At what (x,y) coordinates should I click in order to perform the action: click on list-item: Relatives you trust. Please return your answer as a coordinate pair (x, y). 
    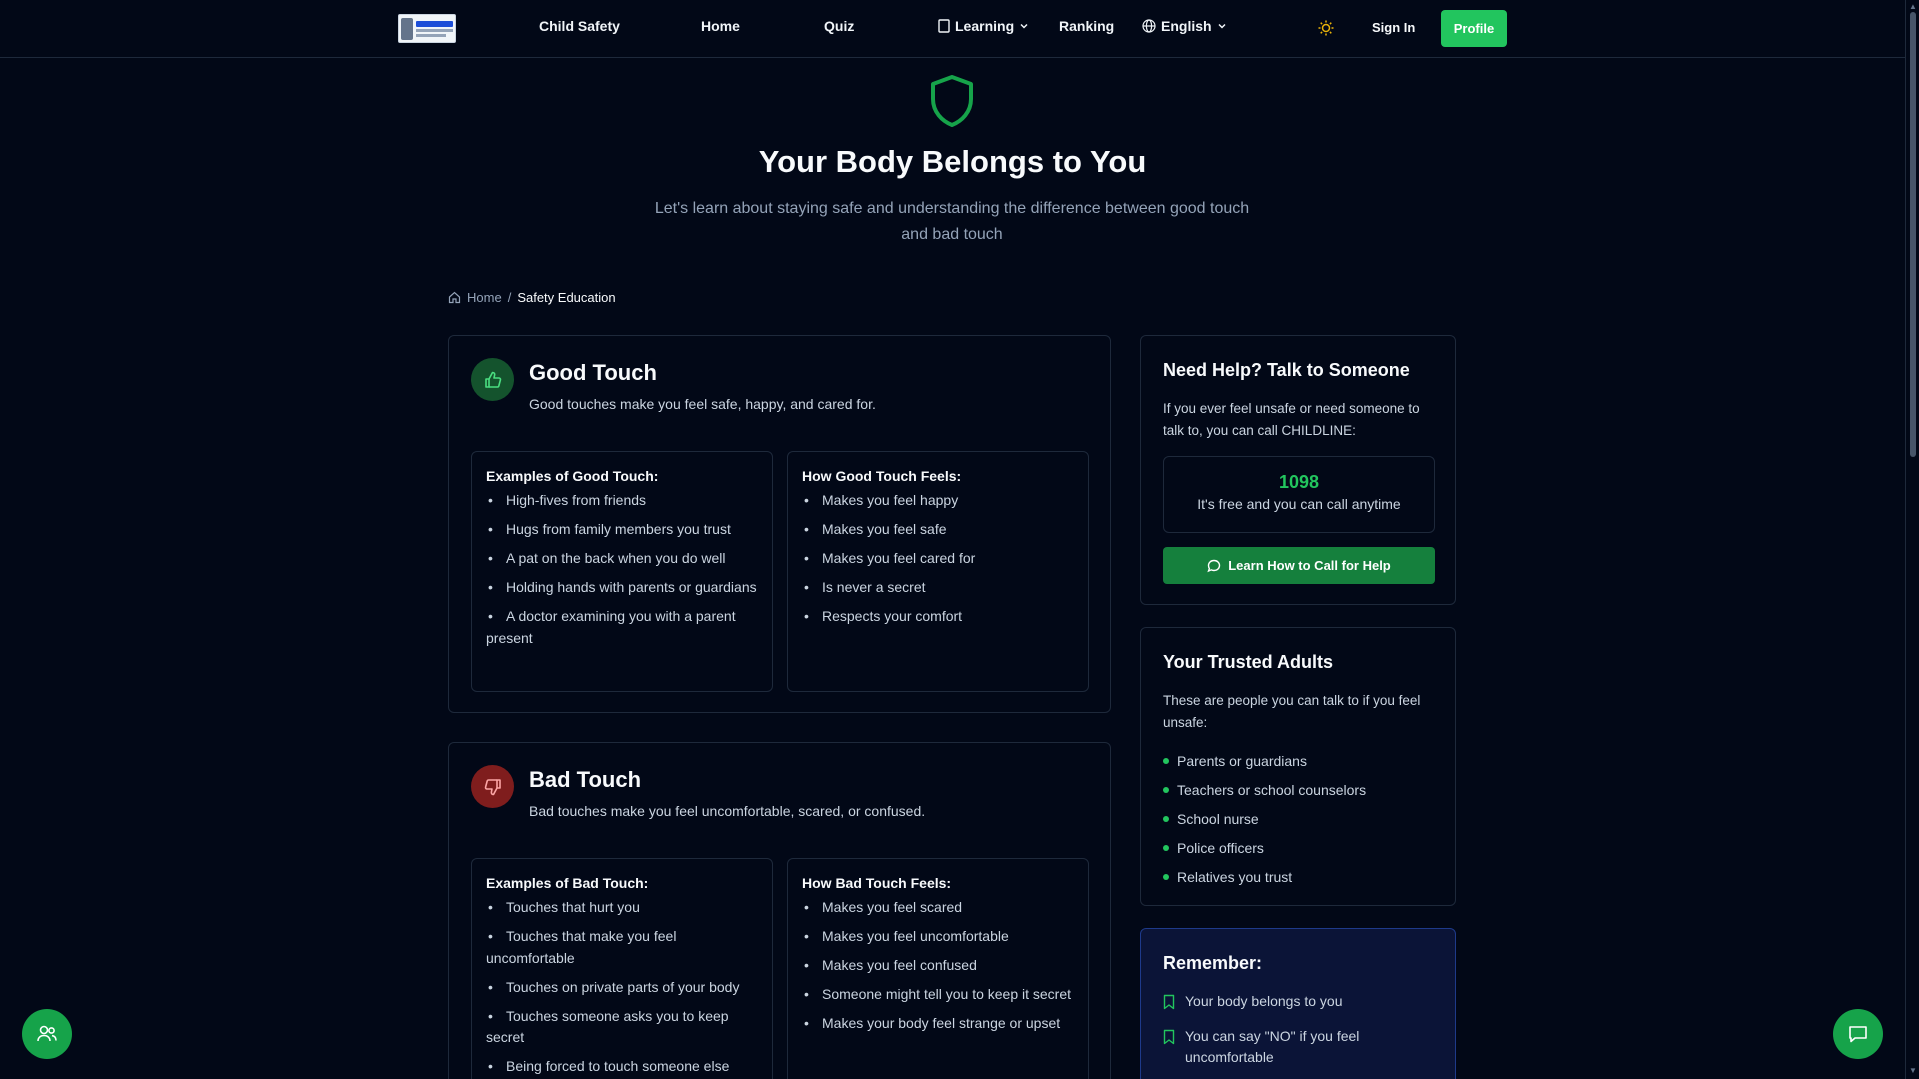
    Looking at the image, I should click on (1264, 876).